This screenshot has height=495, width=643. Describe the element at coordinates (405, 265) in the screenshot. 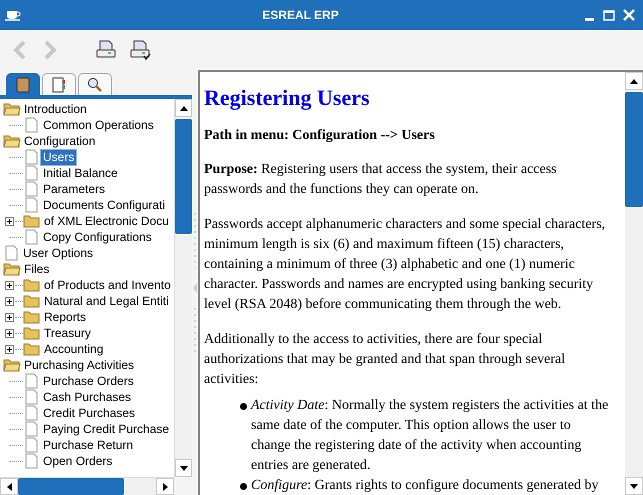

I see `paragraph: Passwords accept alphanumeric characters and some special characters, minimum length is six (6) and maximum fifteen (15) characters, containing a minimum of three (3) alphabetic and one (1) numeric character. Passwords and names are encrypted using banking security level (RSA 2048) before communicating them through the web.` at that location.